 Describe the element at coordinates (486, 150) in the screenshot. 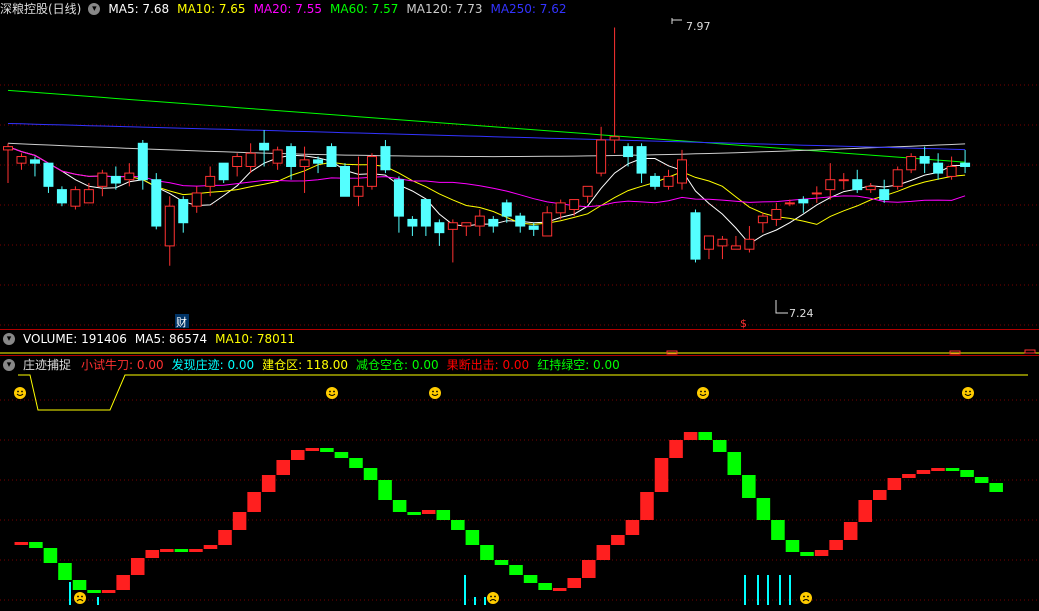

I see `ma120-line` at that location.